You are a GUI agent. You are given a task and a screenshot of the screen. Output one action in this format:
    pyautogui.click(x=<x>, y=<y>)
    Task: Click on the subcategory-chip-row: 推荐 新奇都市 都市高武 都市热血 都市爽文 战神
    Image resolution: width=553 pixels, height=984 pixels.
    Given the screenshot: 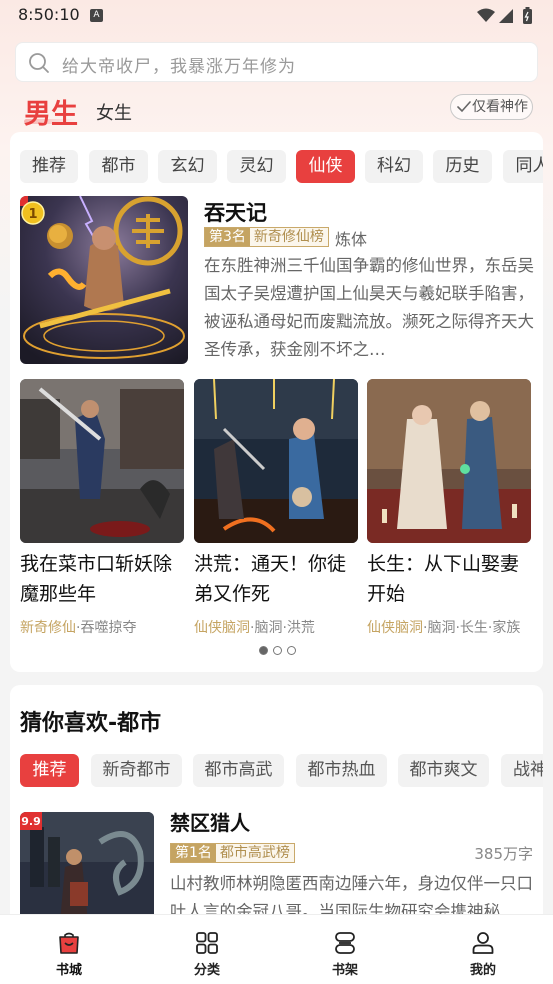 What is the action you would take?
    pyautogui.click(x=281, y=770)
    